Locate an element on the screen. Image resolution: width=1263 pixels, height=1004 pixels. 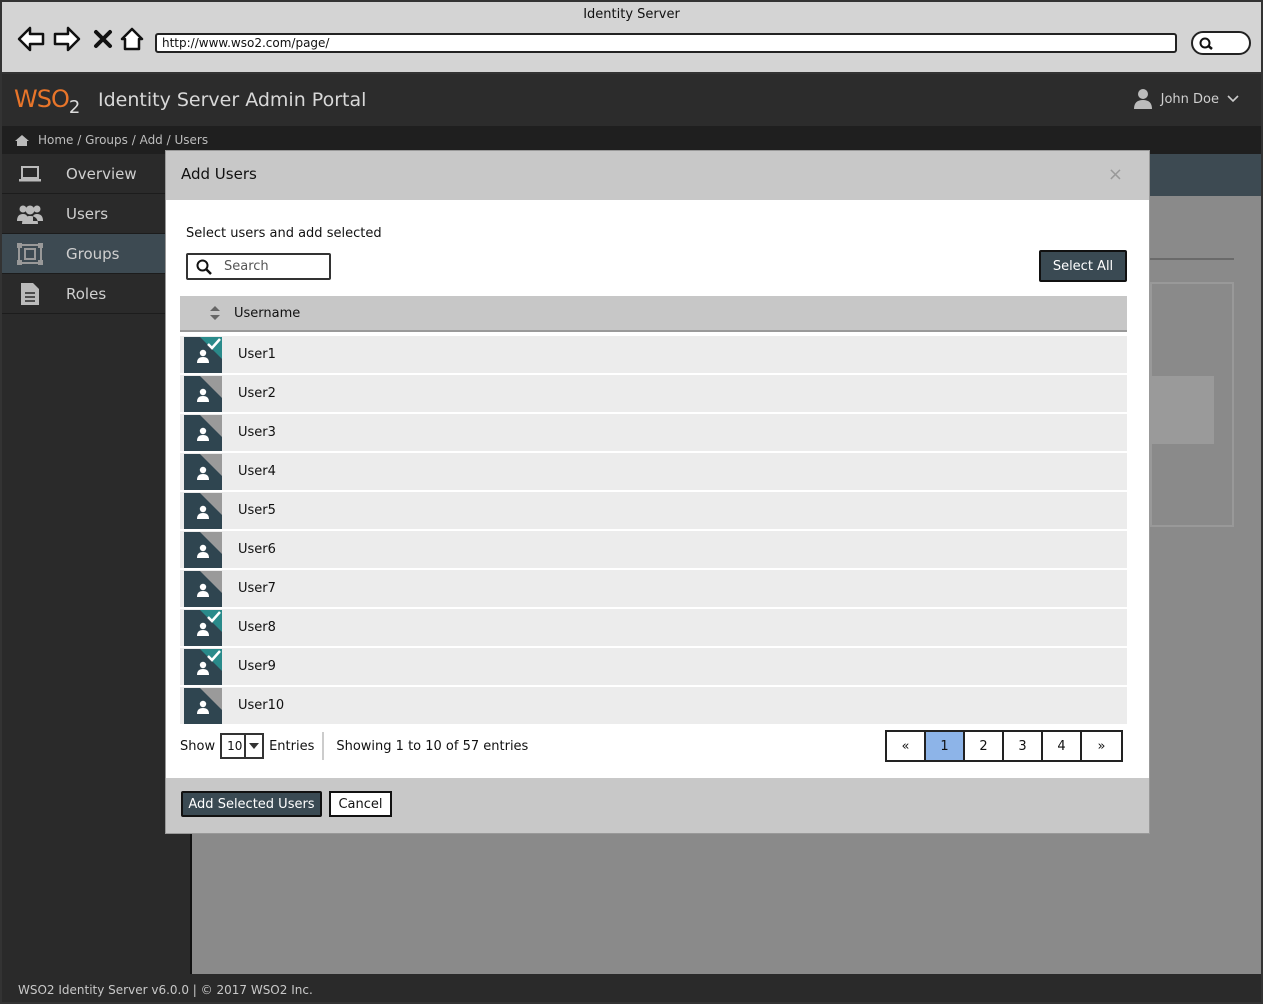
pagination-page-2: 2 is located at coordinates (984, 746).